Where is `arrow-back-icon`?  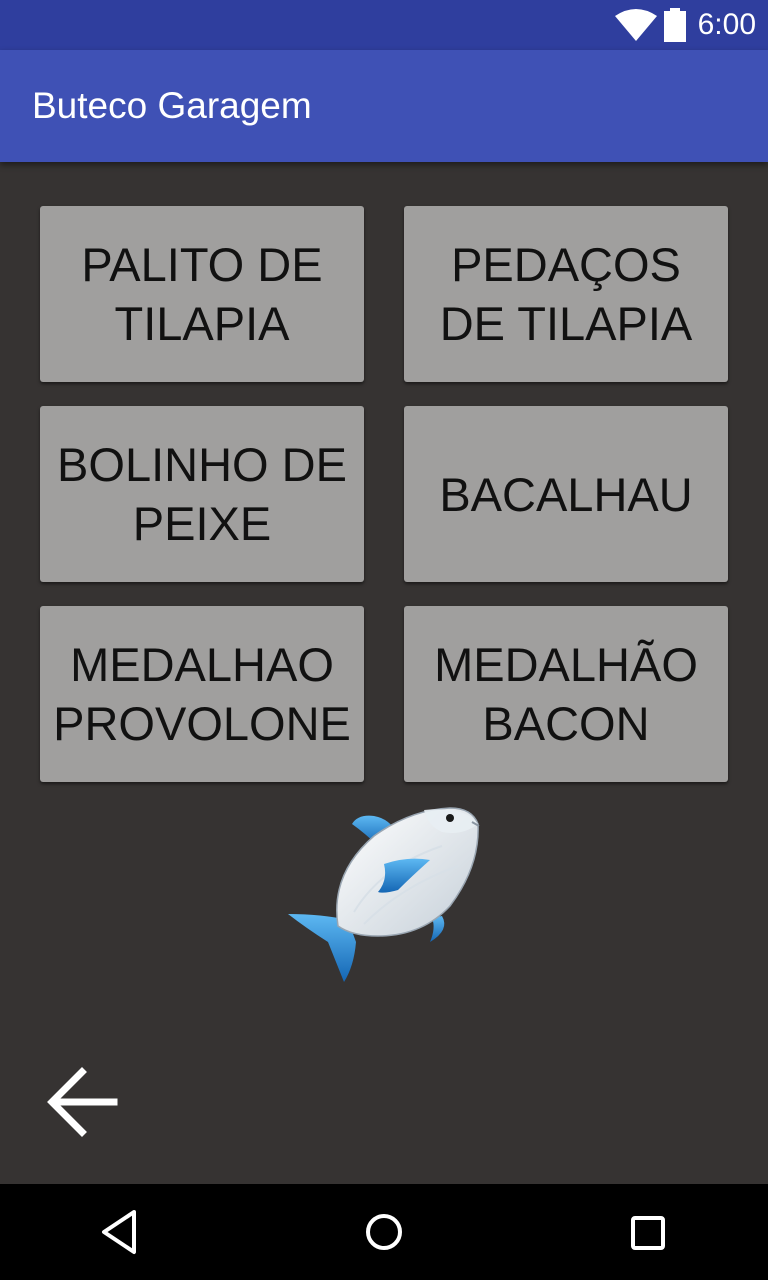
arrow-back-icon is located at coordinates (82, 1102).